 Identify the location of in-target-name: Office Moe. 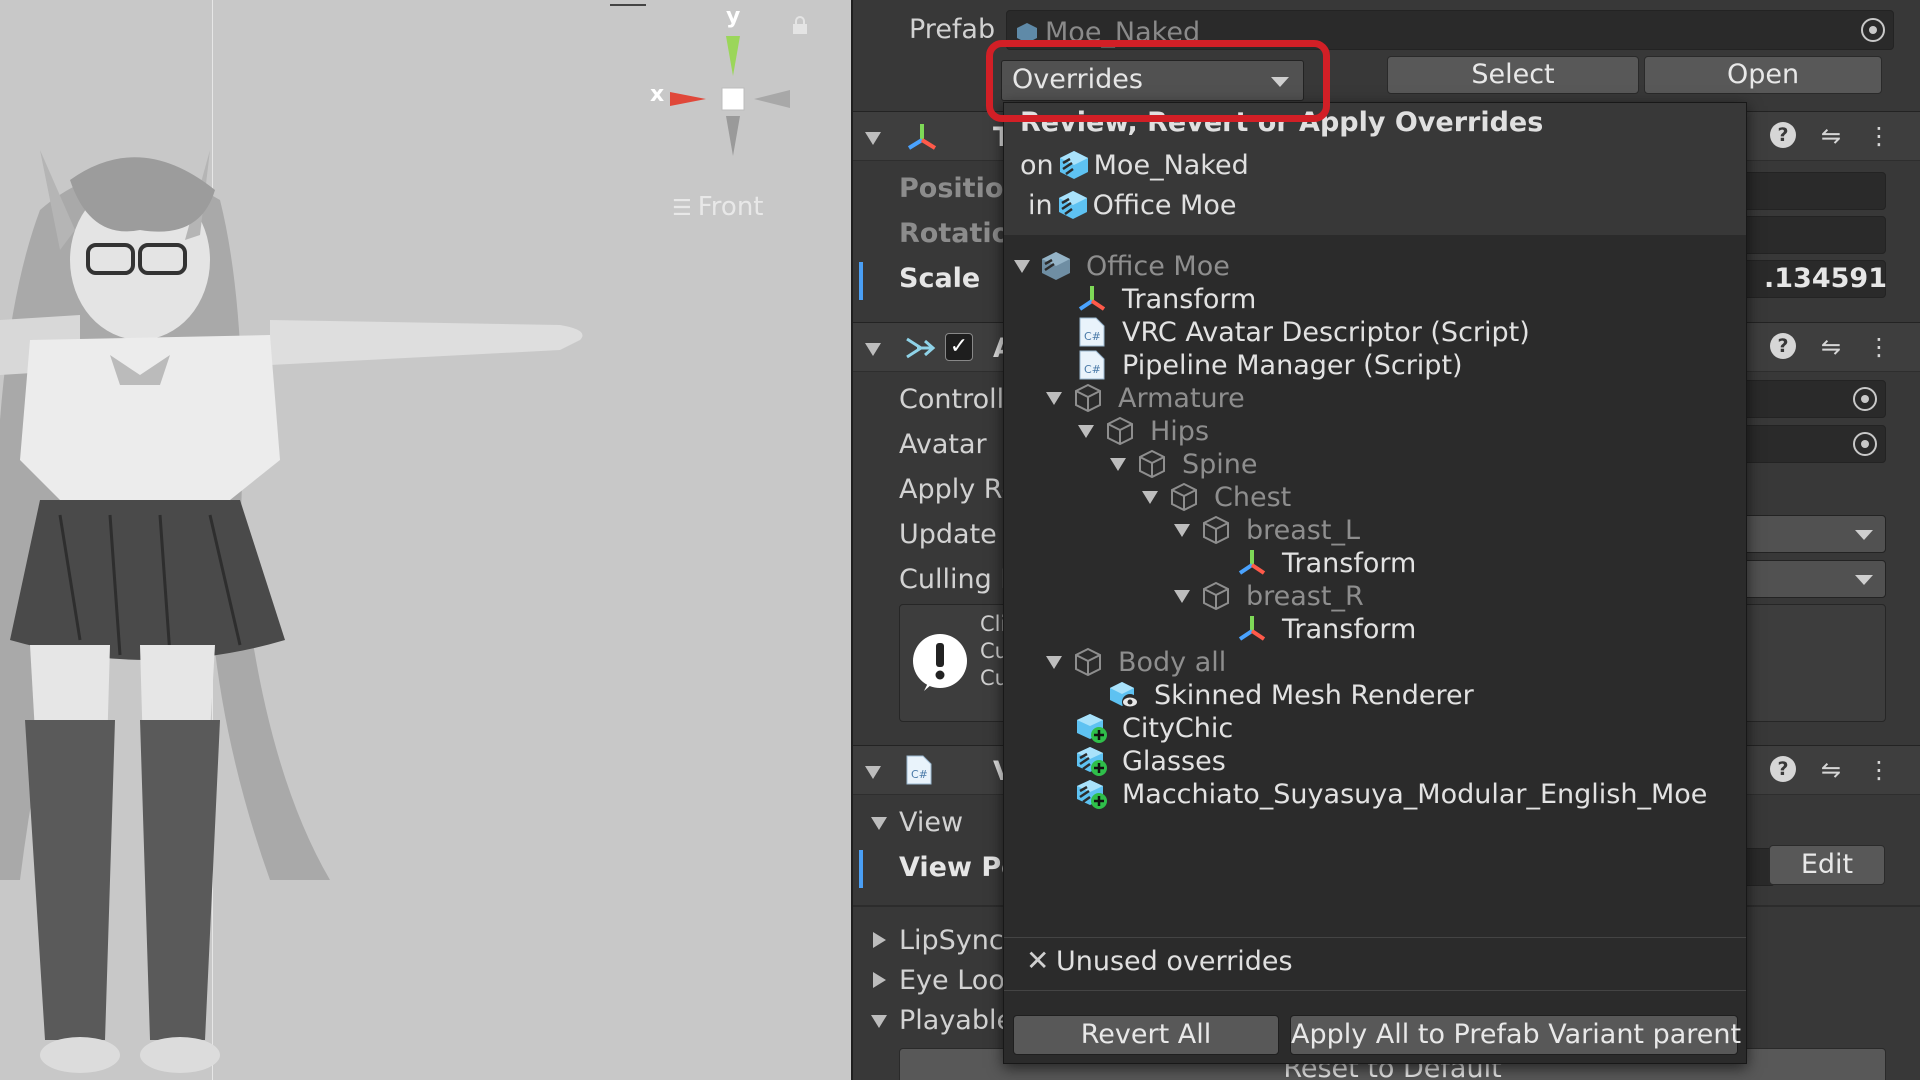
(1164, 205).